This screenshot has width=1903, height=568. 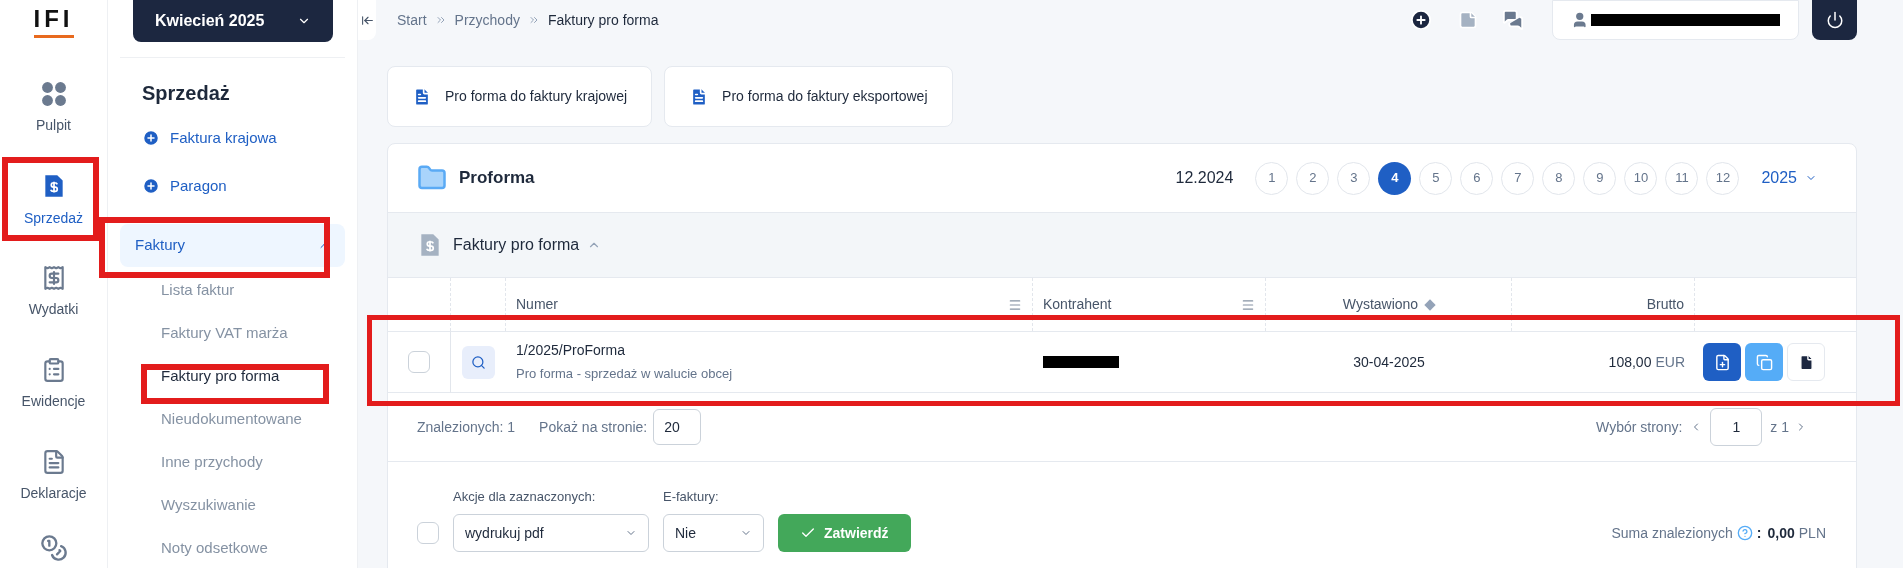 What do you see at coordinates (53, 548) in the screenshot?
I see `coins-icon` at bounding box center [53, 548].